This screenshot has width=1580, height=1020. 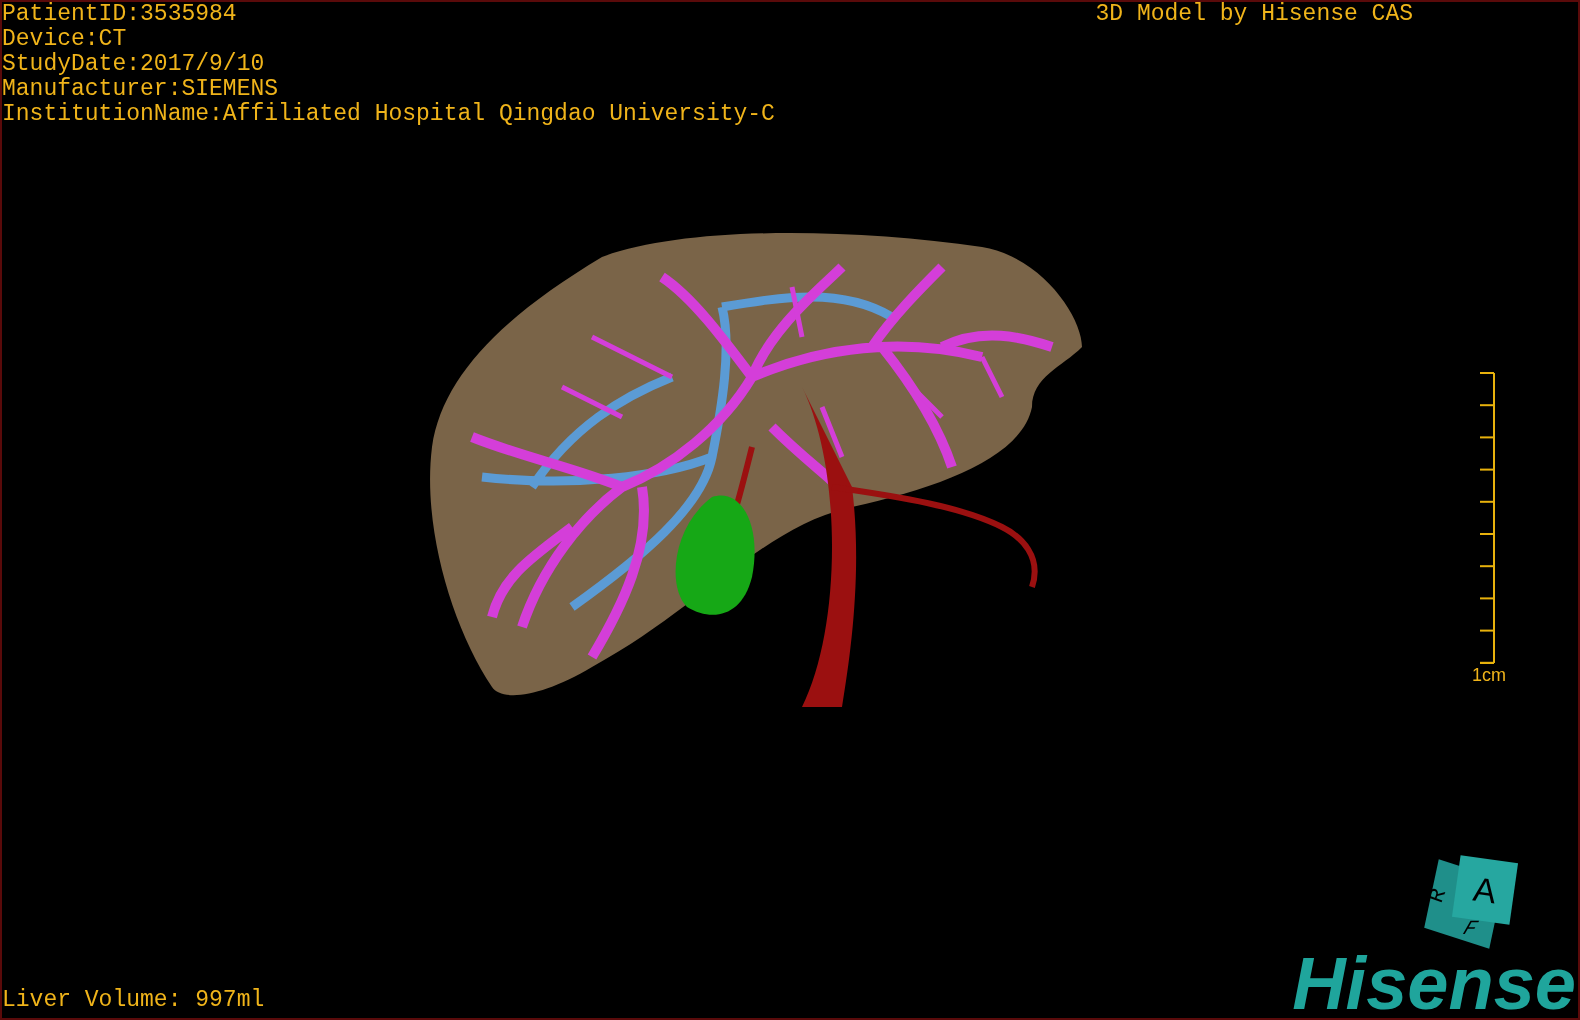 What do you see at coordinates (133, 1000) in the screenshot?
I see `liver-volume-text: Liver Volume: 997ml` at bounding box center [133, 1000].